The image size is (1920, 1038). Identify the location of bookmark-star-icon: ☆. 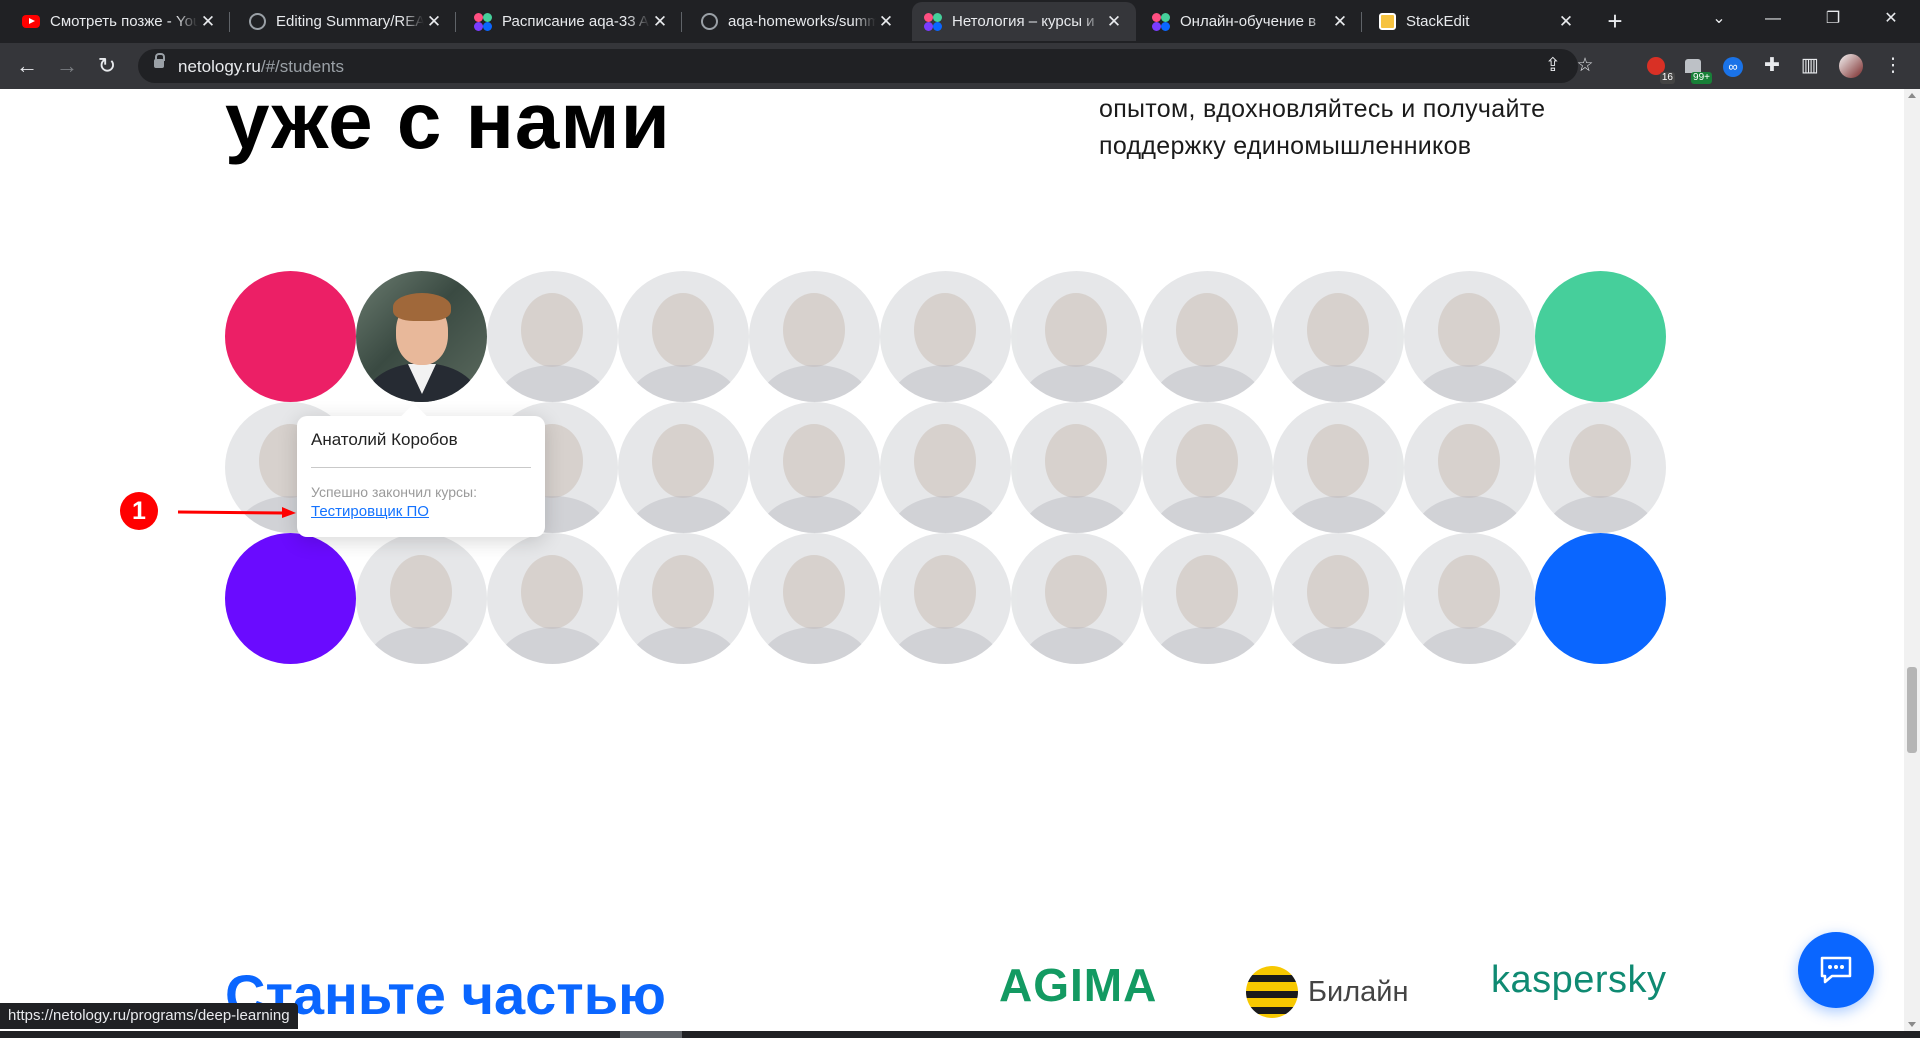
(1585, 66).